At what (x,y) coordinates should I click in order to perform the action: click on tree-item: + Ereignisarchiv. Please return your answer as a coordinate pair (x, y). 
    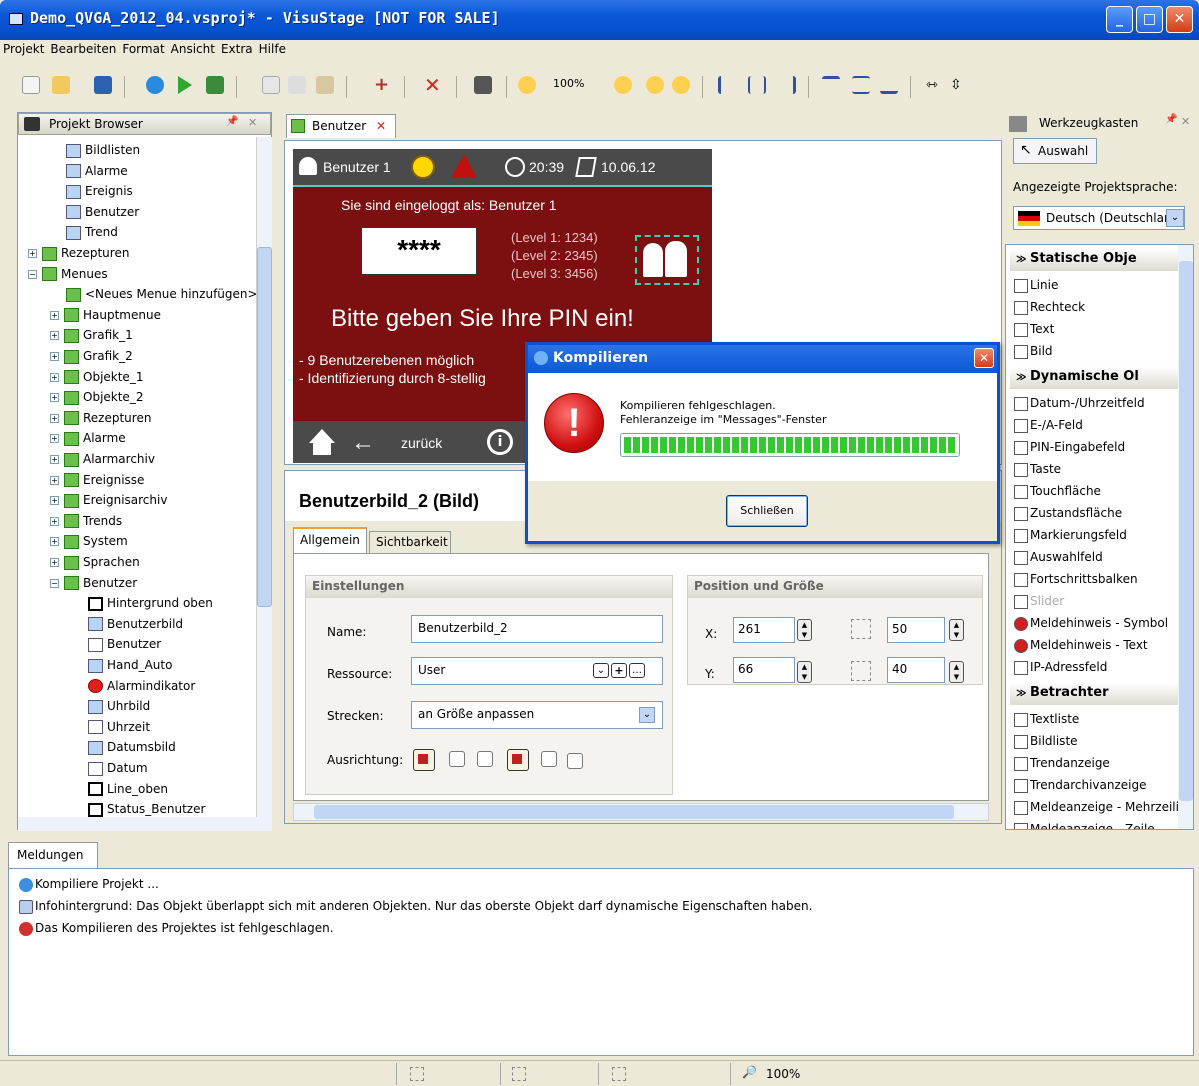
    Looking at the image, I should click on (108, 501).